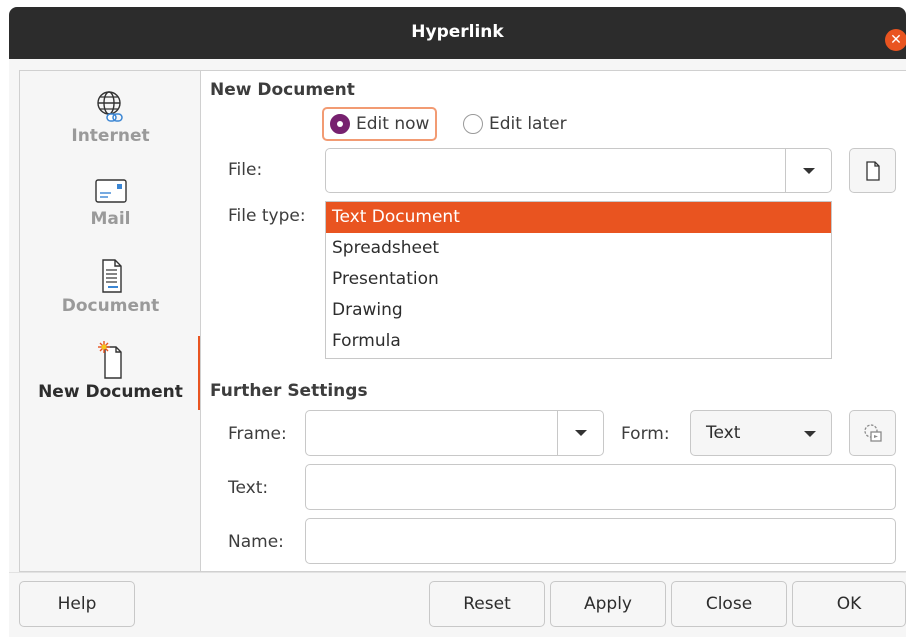 The height and width of the screenshot is (637, 906). I want to click on file-label: File:, so click(245, 170).